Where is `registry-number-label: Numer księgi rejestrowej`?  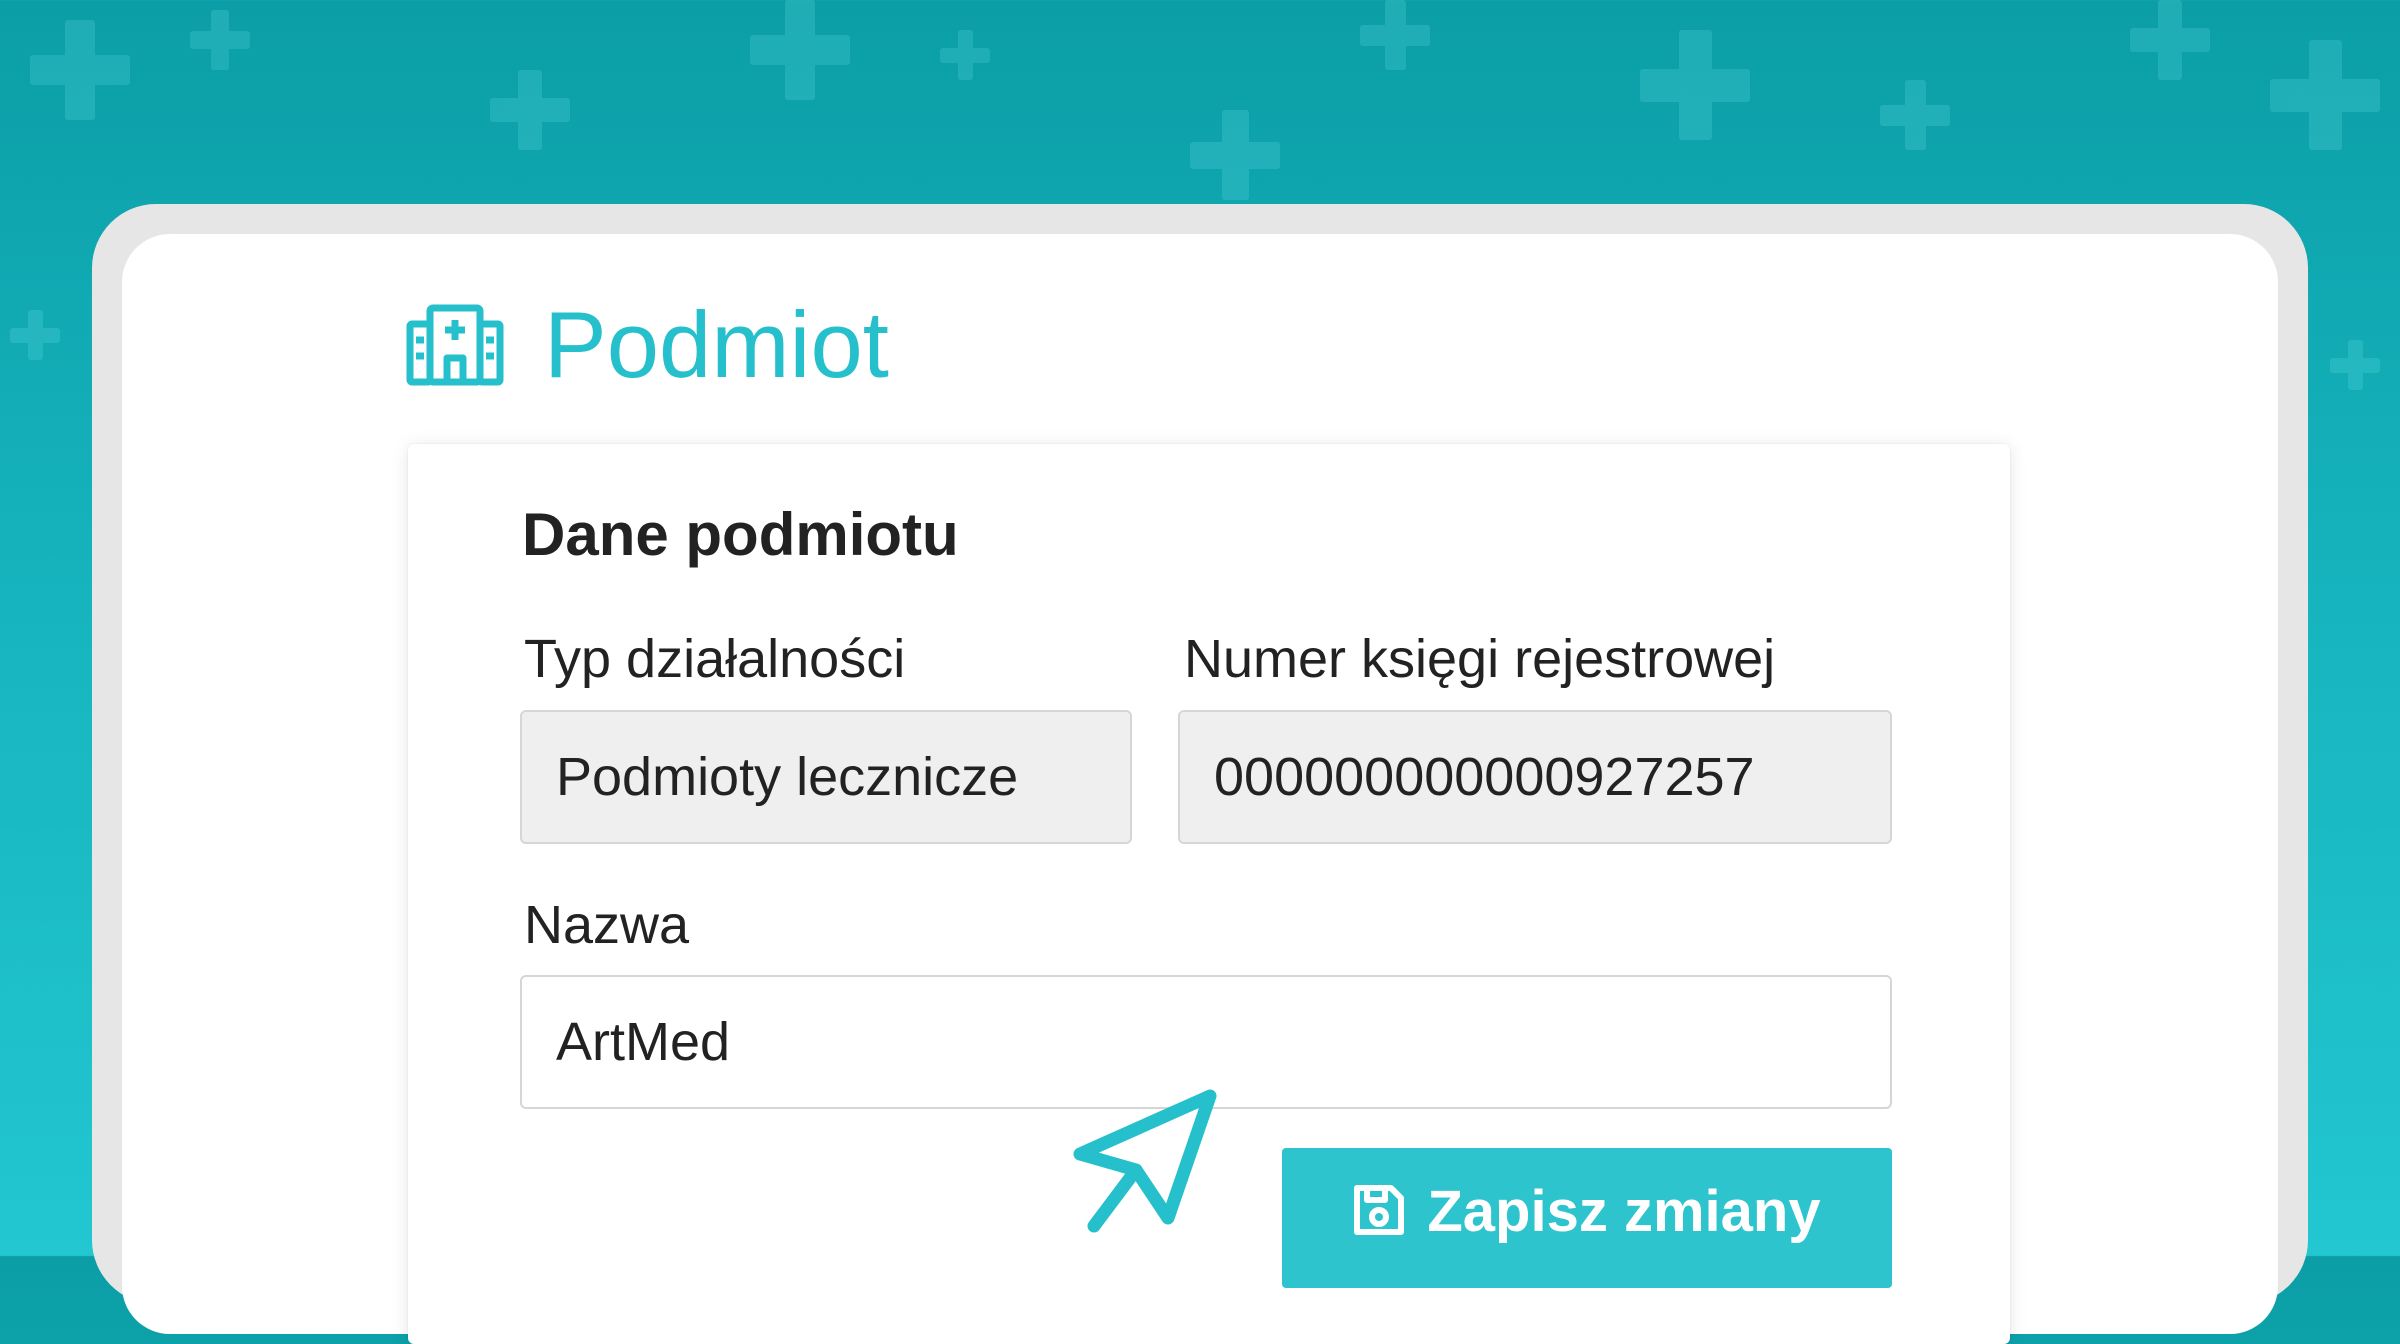
registry-number-label: Numer księgi rejestrowej is located at coordinates (1480, 659).